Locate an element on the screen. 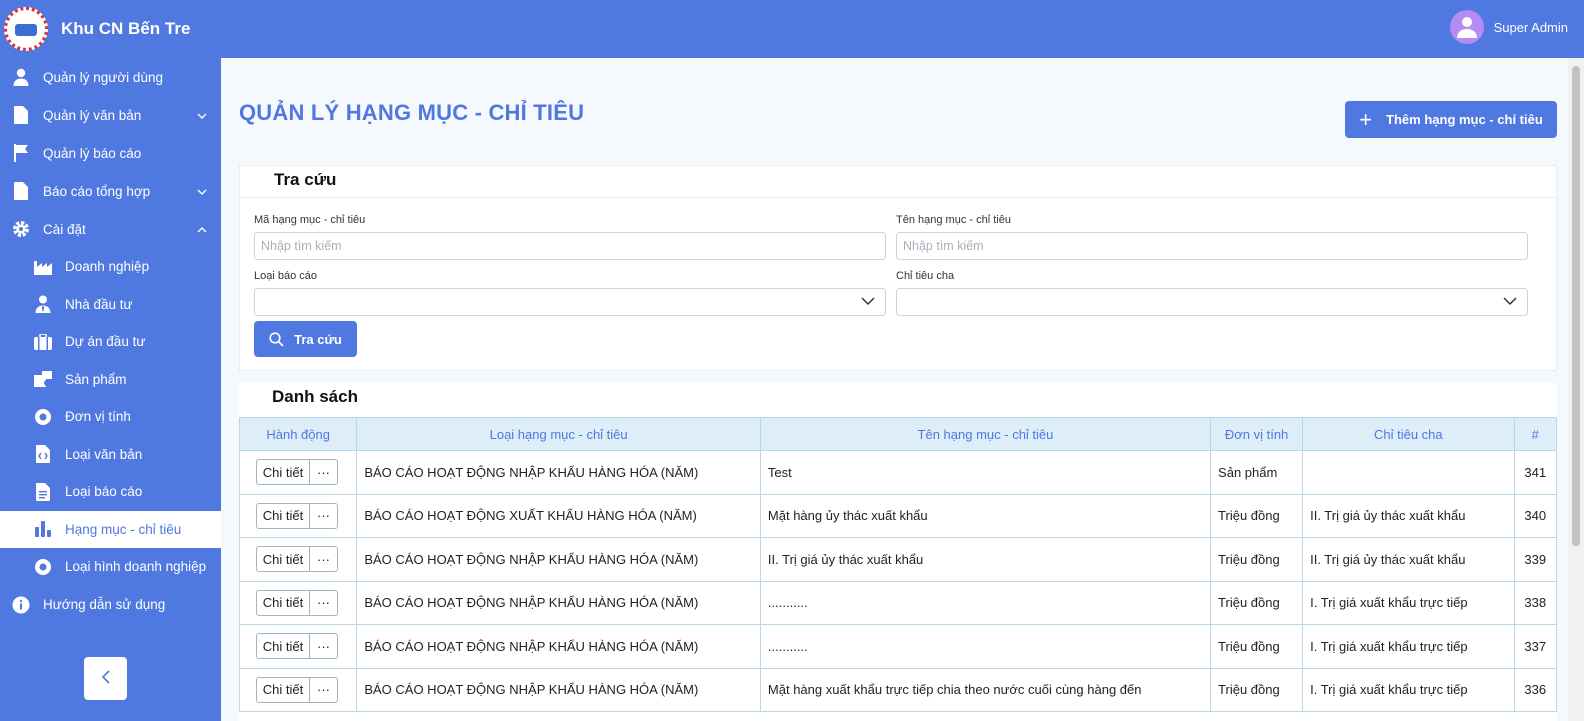  sidebar-item-products: Sản phẩm is located at coordinates (110, 380).